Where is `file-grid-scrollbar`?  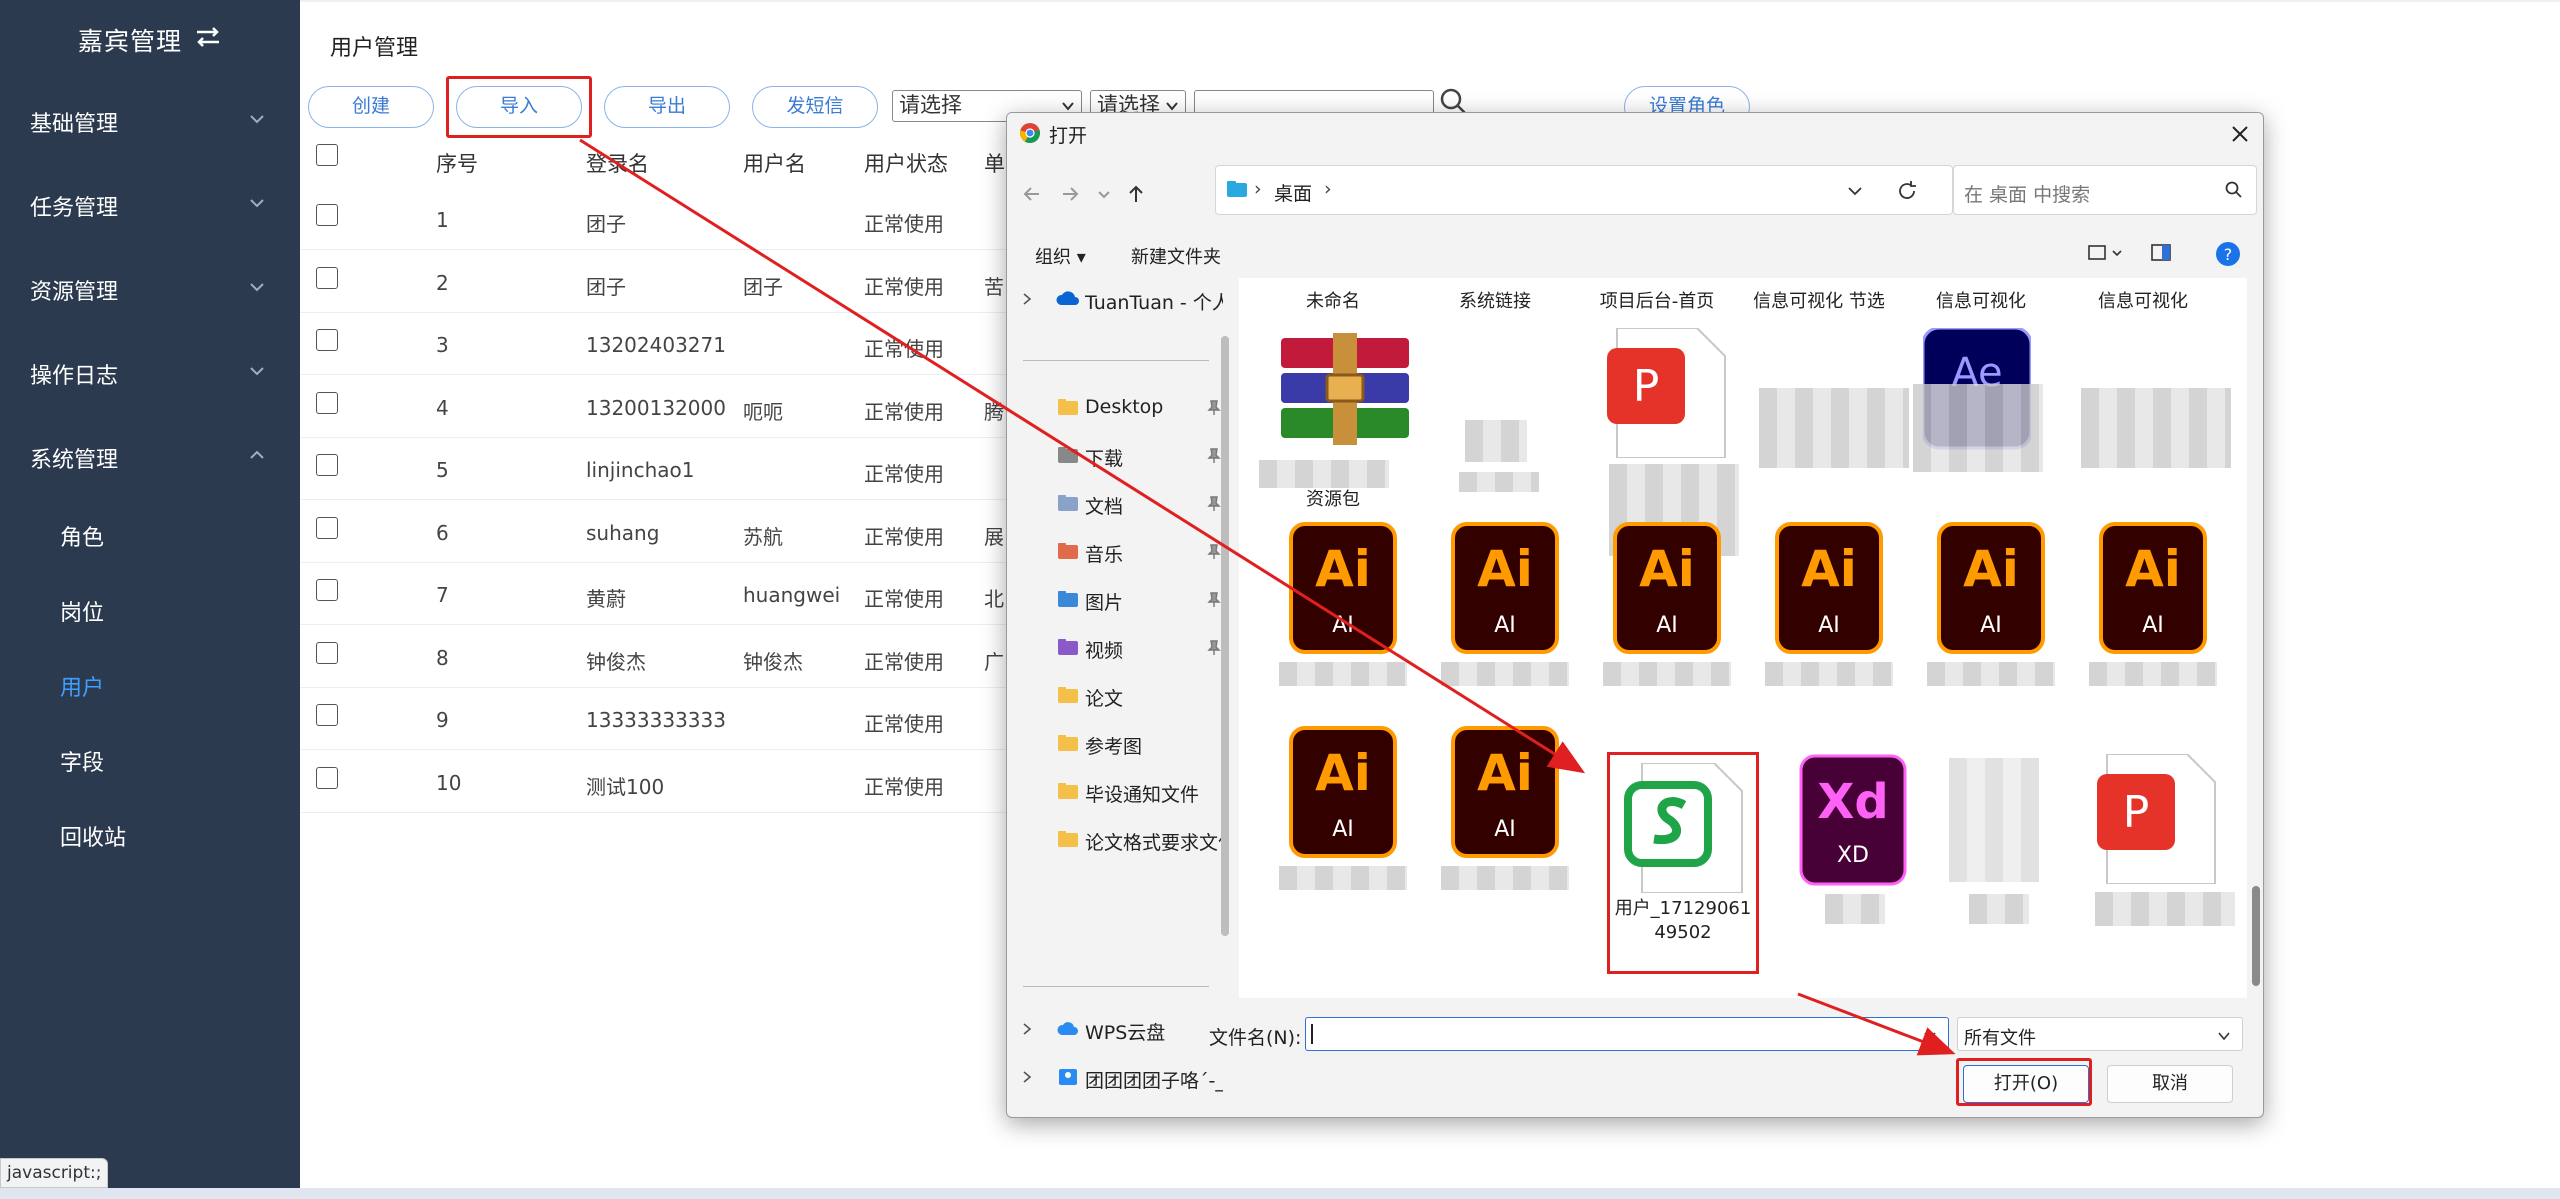 file-grid-scrollbar is located at coordinates (2256, 638).